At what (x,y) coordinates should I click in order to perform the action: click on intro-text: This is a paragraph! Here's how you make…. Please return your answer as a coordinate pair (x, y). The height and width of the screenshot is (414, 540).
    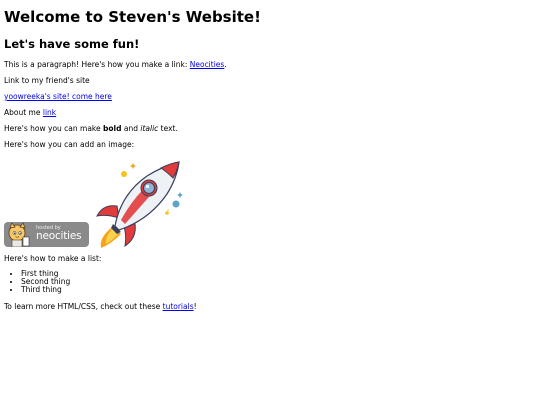
    Looking at the image, I should click on (97, 64).